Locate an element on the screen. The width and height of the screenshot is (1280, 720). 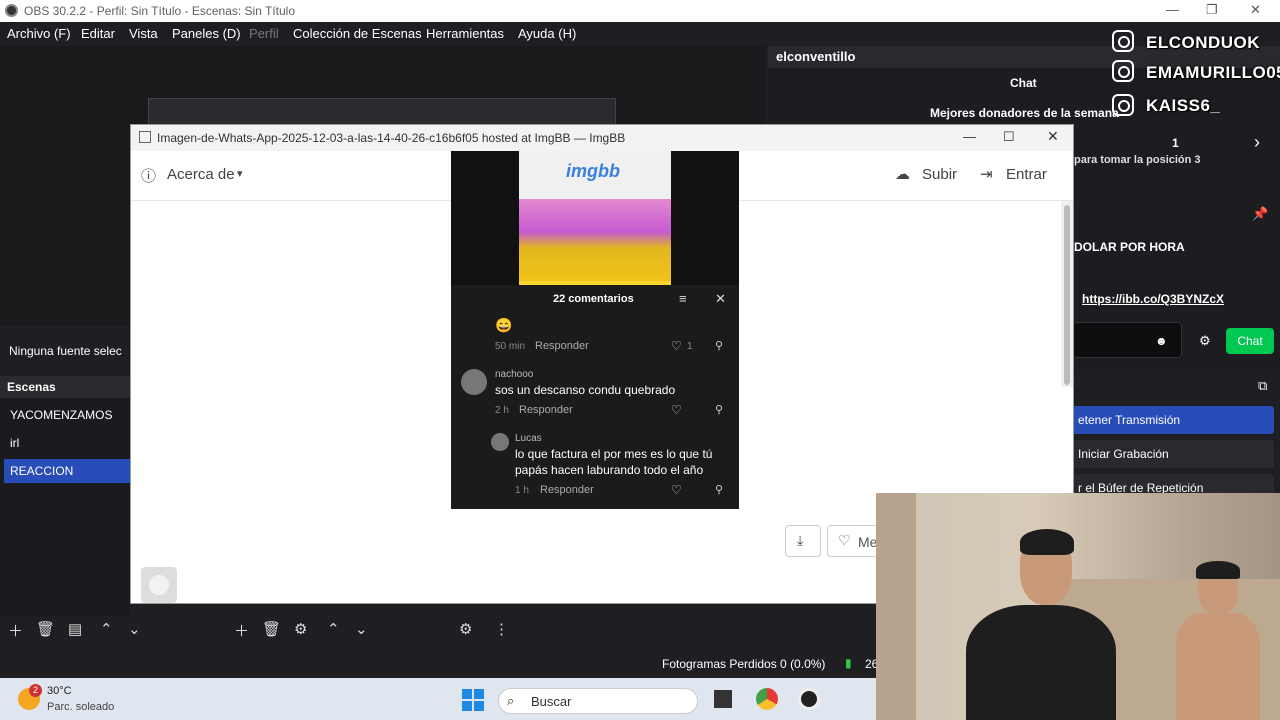
trash-icon: 🗑 is located at coordinates (45, 629).